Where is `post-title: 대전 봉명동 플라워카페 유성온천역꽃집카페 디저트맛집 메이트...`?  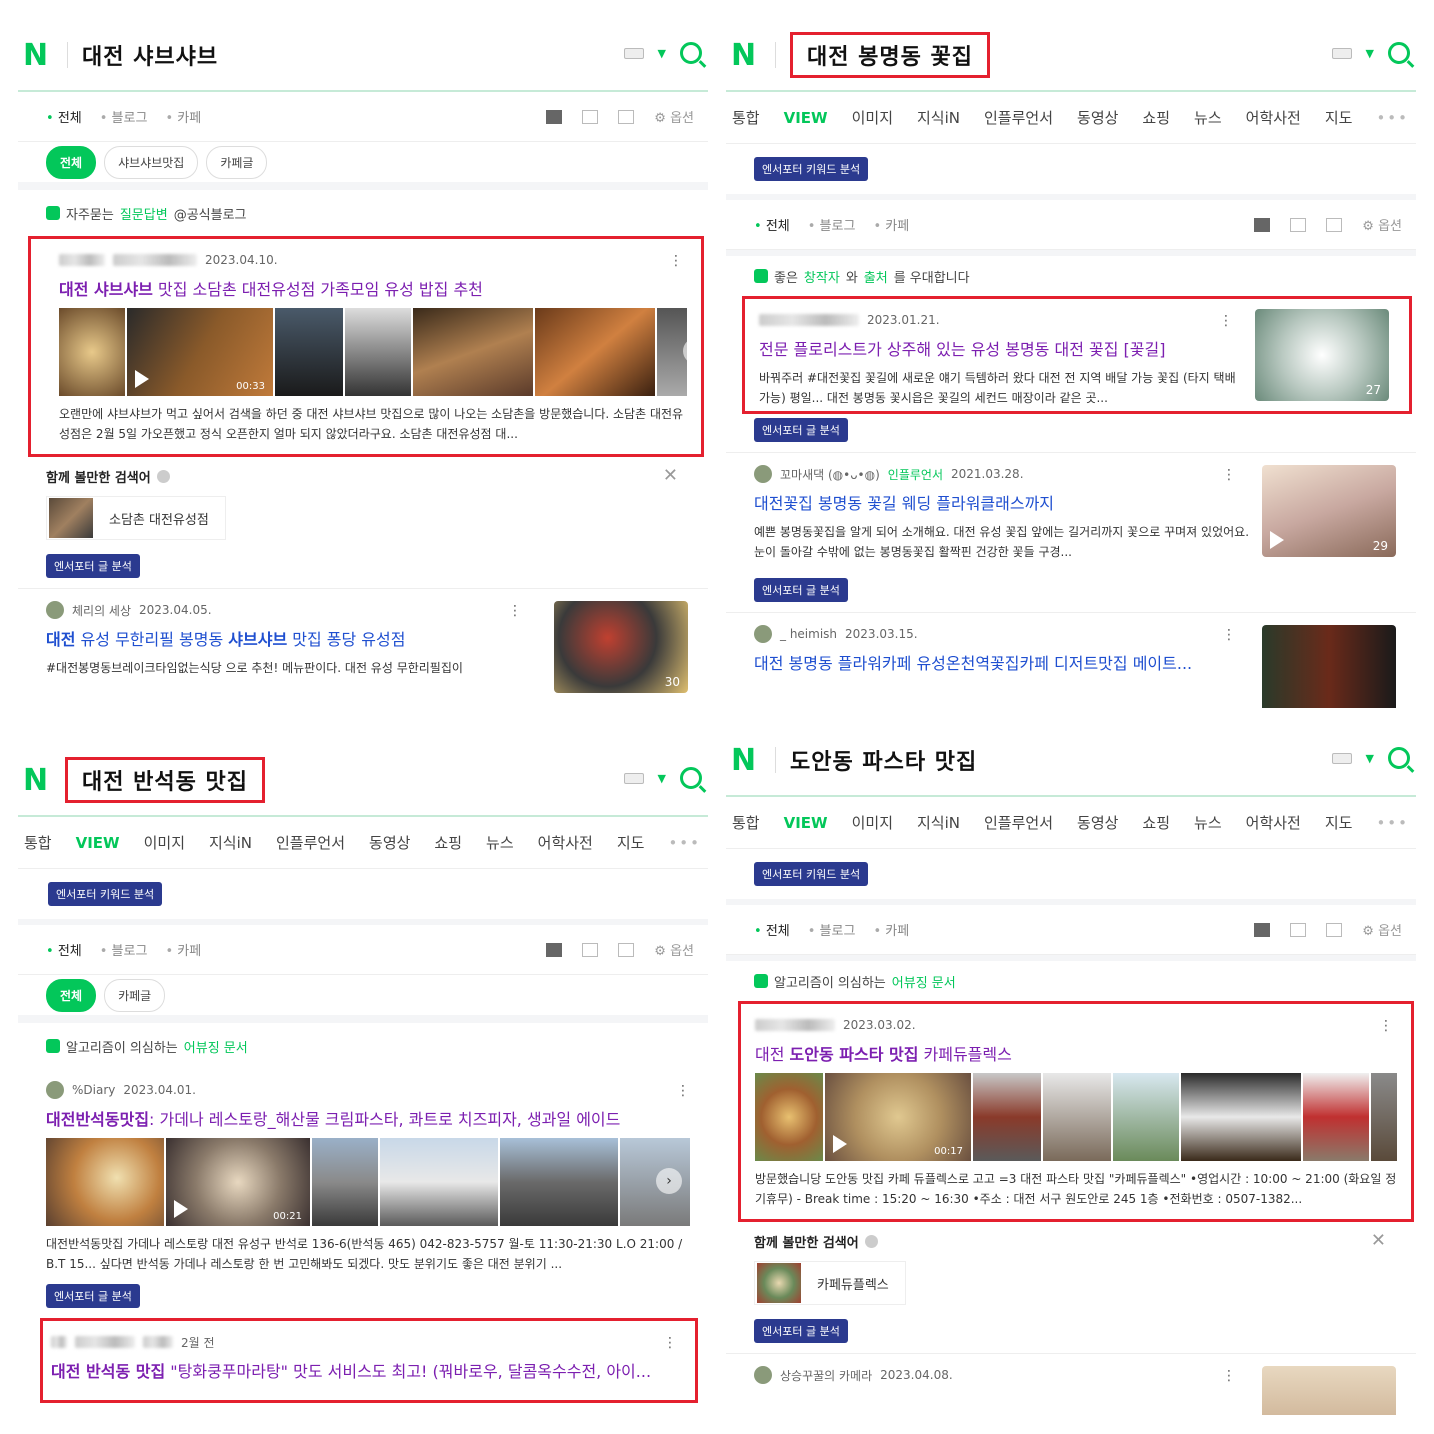 post-title: 대전 봉명동 플라워카페 유성온천역꽃집카페 디저트맛집 메이트... is located at coordinates (1005, 662).